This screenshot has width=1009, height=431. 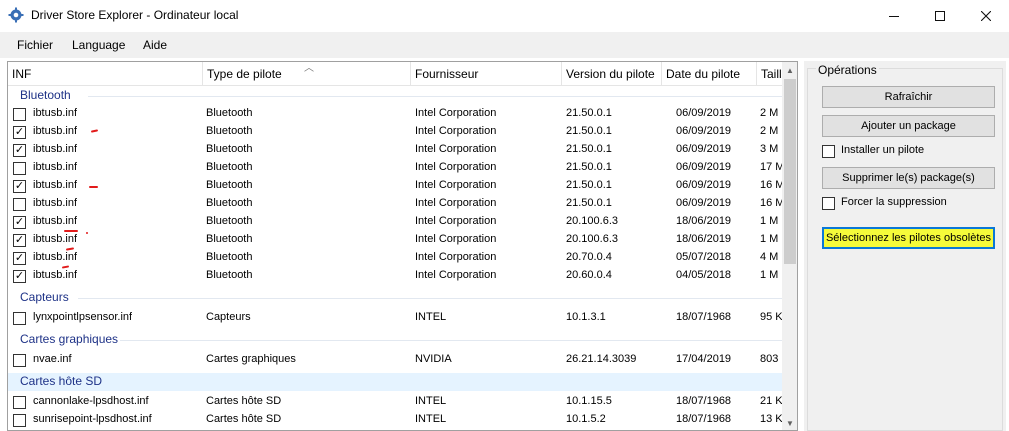 What do you see at coordinates (894, 202) in the screenshot?
I see `checkbox-label: Forcer la suppression` at bounding box center [894, 202].